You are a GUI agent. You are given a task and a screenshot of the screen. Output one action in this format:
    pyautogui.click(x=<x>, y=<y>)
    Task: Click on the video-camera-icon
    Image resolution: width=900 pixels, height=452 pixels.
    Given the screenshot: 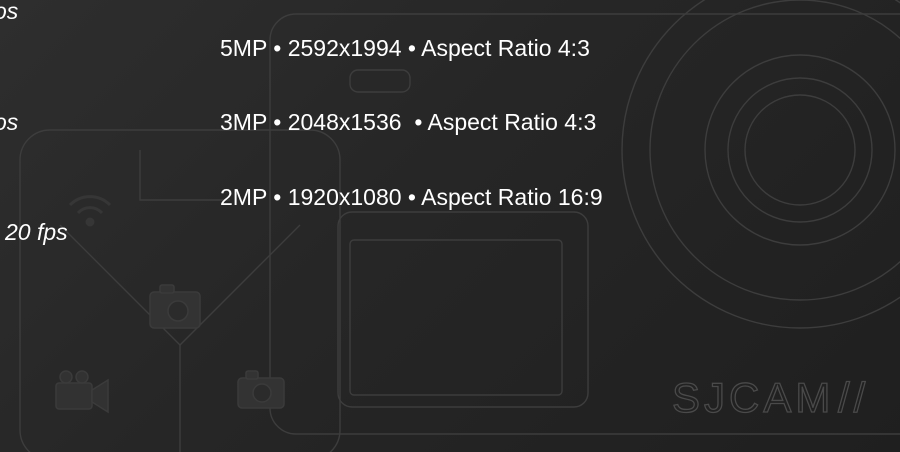 What is the action you would take?
    pyautogui.click(x=82, y=392)
    